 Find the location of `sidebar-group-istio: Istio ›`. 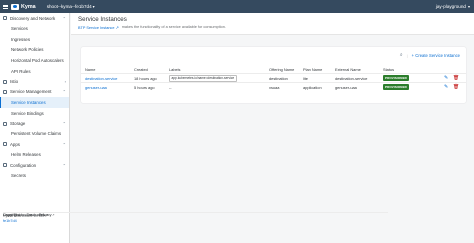

sidebar-group-istio: Istio › is located at coordinates (34, 82).